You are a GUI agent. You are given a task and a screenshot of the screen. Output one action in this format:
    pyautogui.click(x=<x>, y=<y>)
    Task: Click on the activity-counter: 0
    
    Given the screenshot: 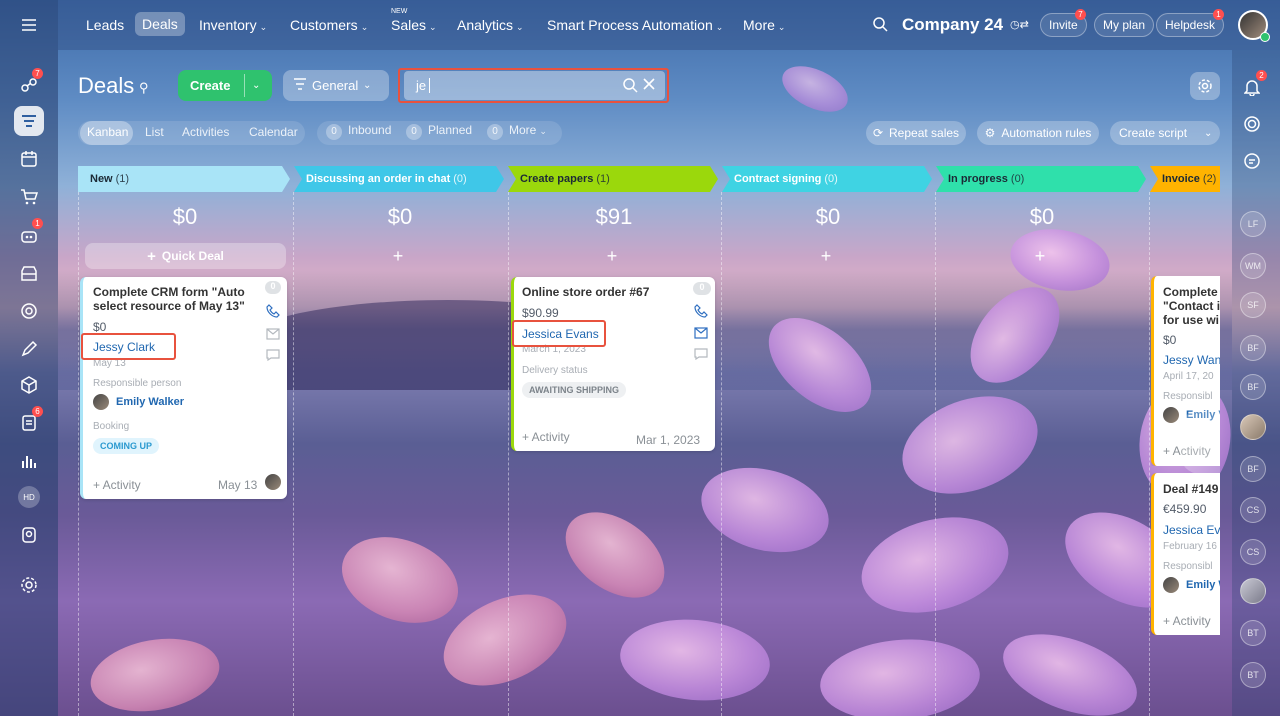 What is the action you would take?
    pyautogui.click(x=702, y=288)
    